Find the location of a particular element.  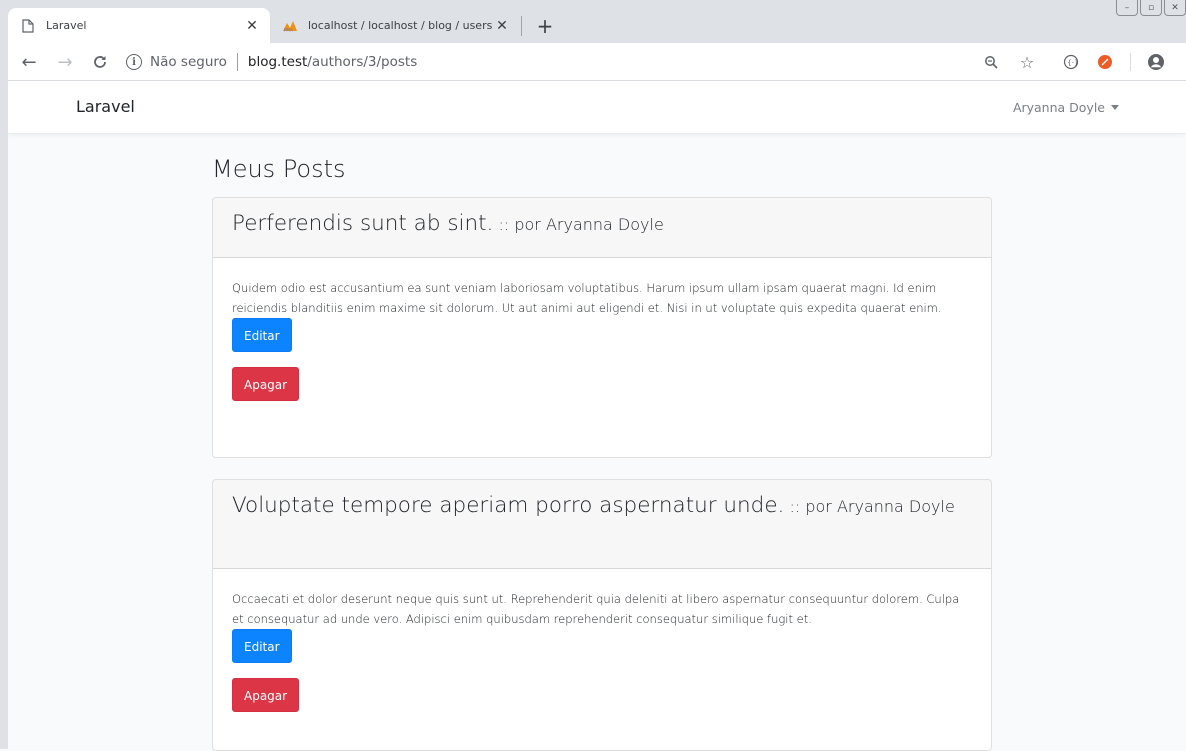

caret-down-icon is located at coordinates (1115, 107).